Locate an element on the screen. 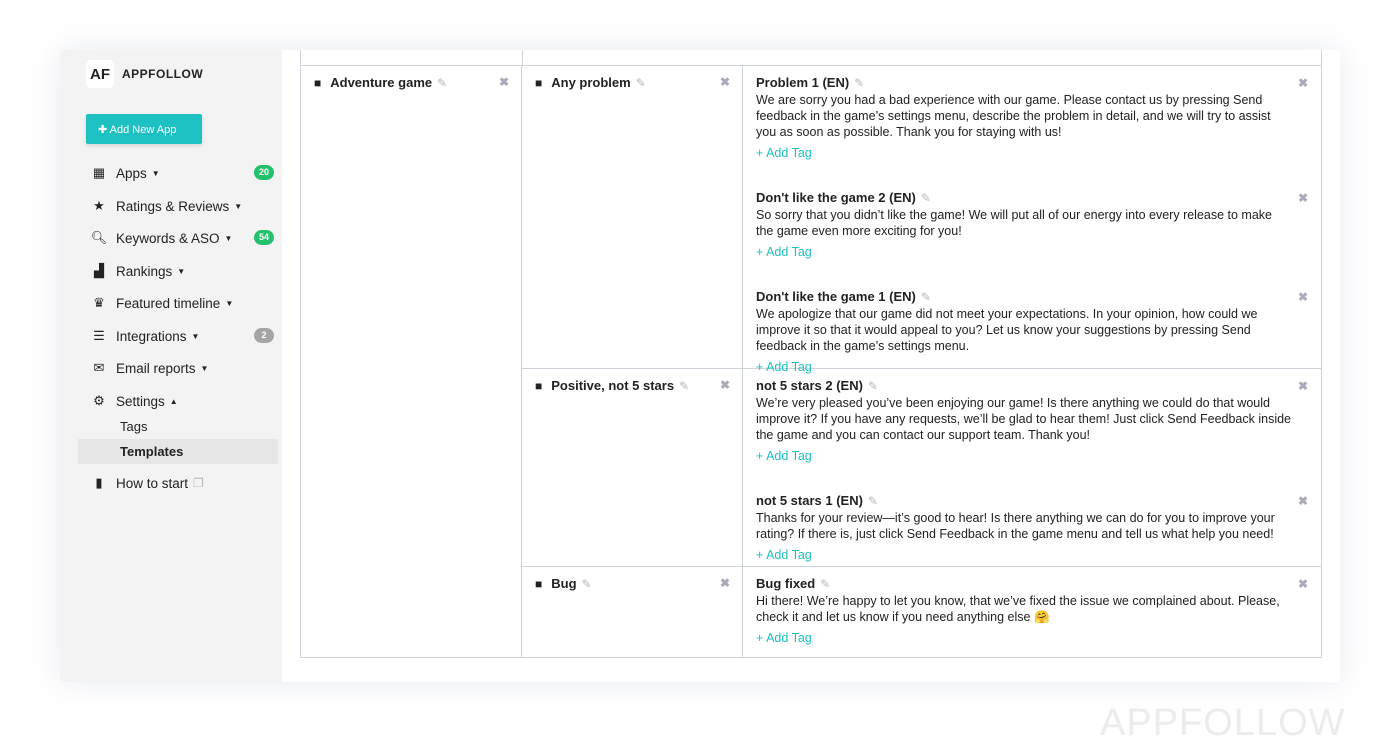 The width and height of the screenshot is (1400, 752). count-badge: 20 is located at coordinates (264, 172).